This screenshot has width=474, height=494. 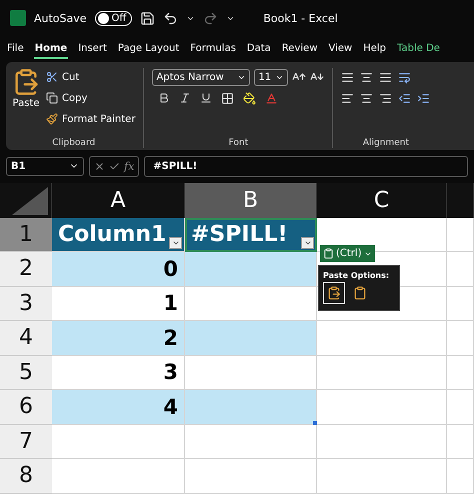 What do you see at coordinates (170, 18) in the screenshot?
I see `undo-icon` at bounding box center [170, 18].